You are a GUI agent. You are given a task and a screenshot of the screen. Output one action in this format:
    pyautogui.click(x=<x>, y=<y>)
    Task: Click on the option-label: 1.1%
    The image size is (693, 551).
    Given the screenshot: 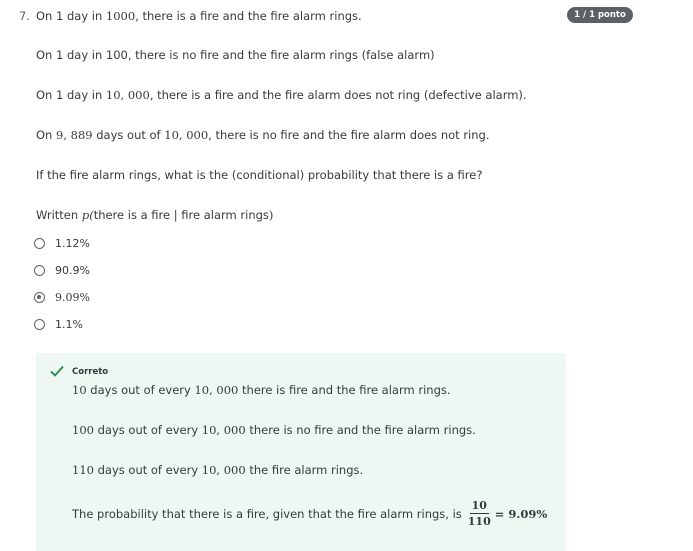 What is the action you would take?
    pyautogui.click(x=69, y=324)
    